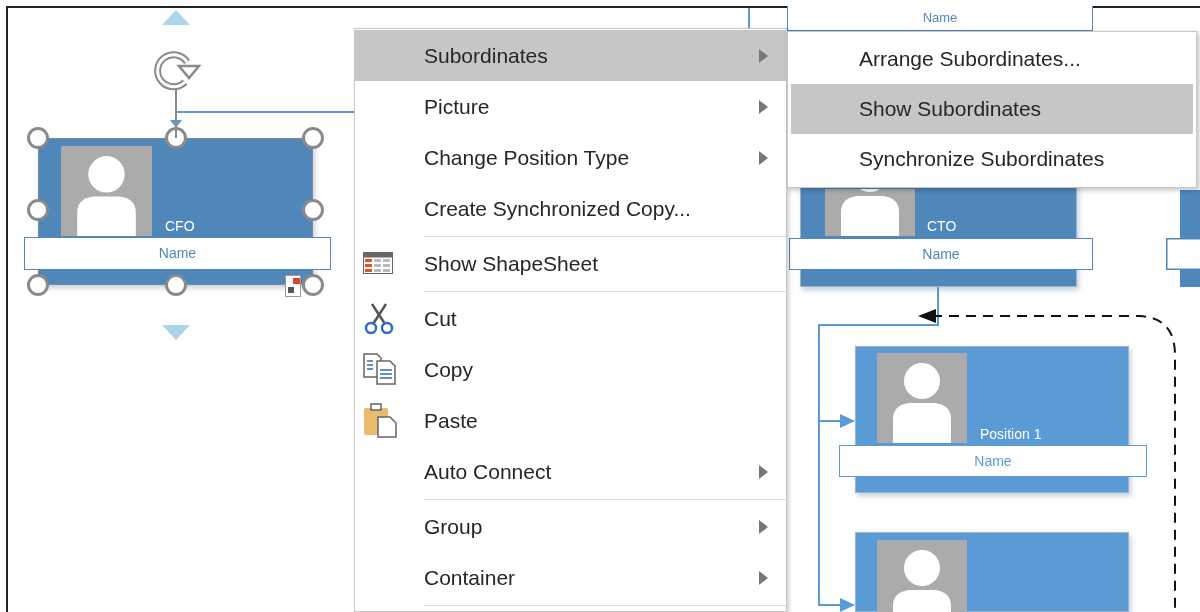 The width and height of the screenshot is (1200, 612). I want to click on paste-icon, so click(380, 420).